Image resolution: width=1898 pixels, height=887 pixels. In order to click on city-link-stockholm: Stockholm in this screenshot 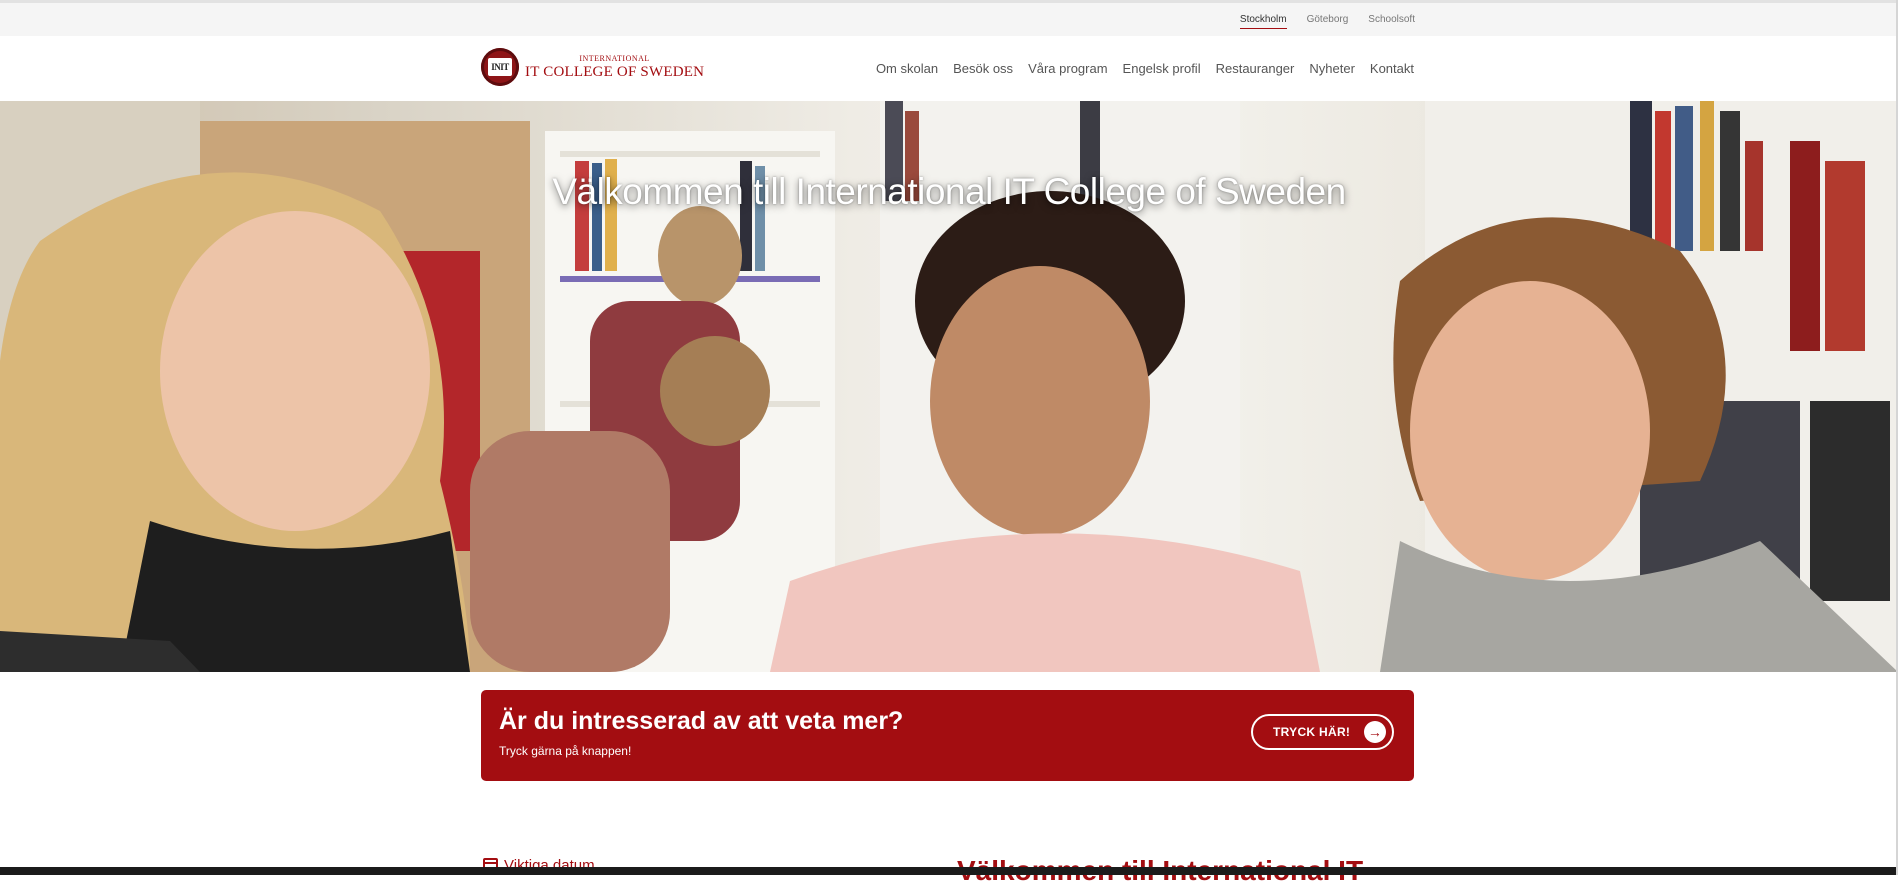, I will do `click(1263, 20)`.